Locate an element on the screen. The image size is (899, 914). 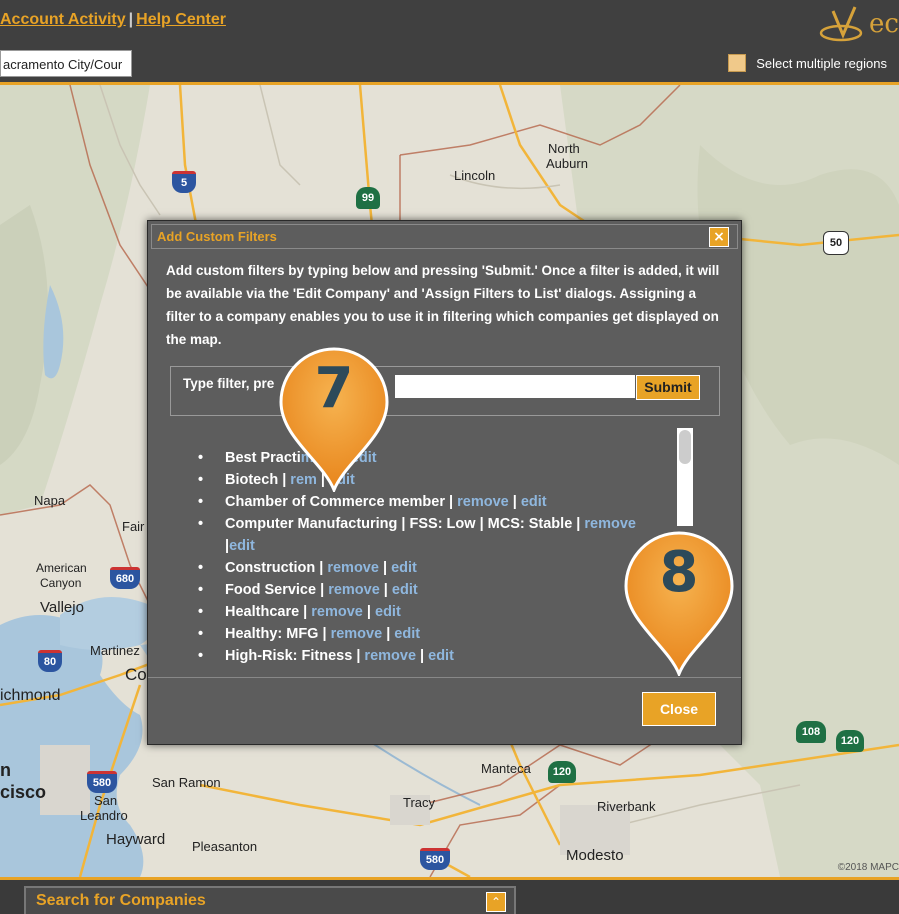
interstate-680-shield-icon: 680 is located at coordinates (125, 578).